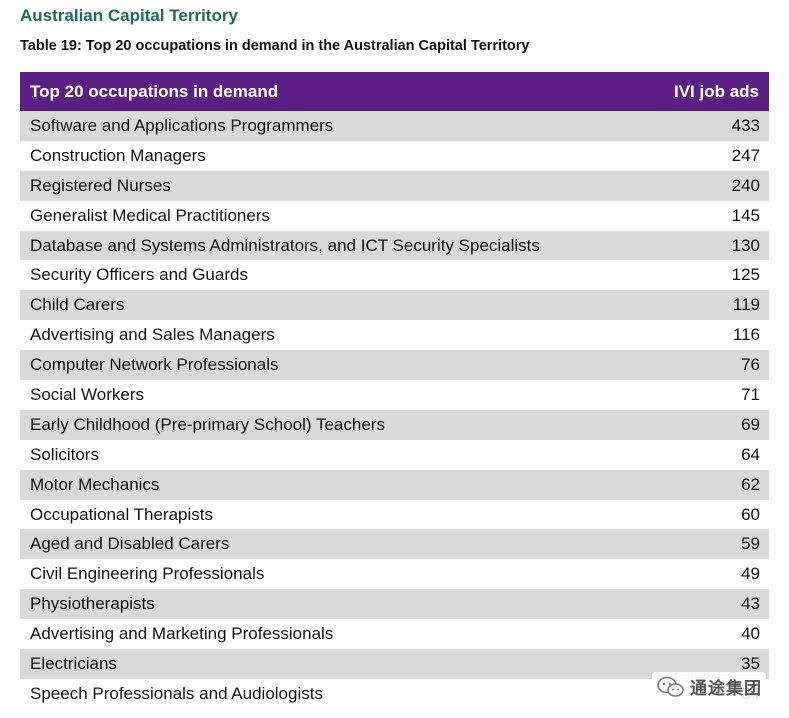 The width and height of the screenshot is (789, 718). Describe the element at coordinates (745, 125) in the screenshot. I see `job-ads-cell: 433` at that location.